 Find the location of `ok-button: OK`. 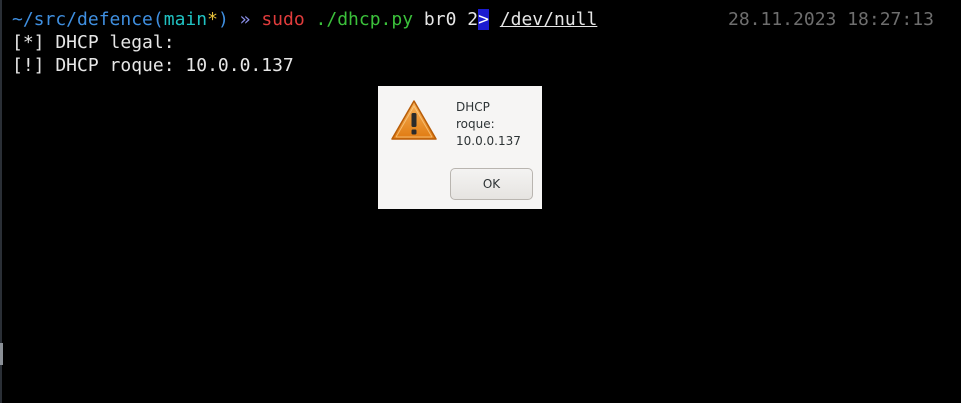

ok-button: OK is located at coordinates (491, 184).